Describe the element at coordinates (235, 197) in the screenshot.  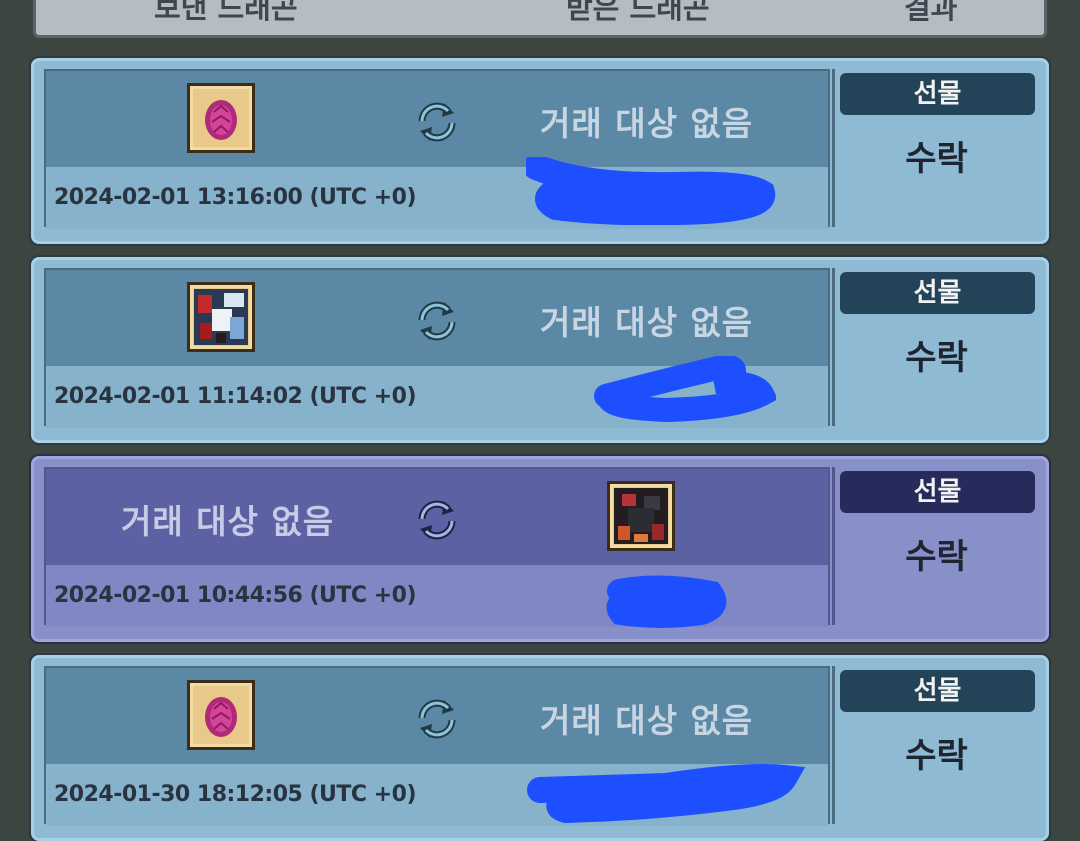
I see `trade-timestamp: 2024-02-01 13:16:00 (UTC +0)` at that location.